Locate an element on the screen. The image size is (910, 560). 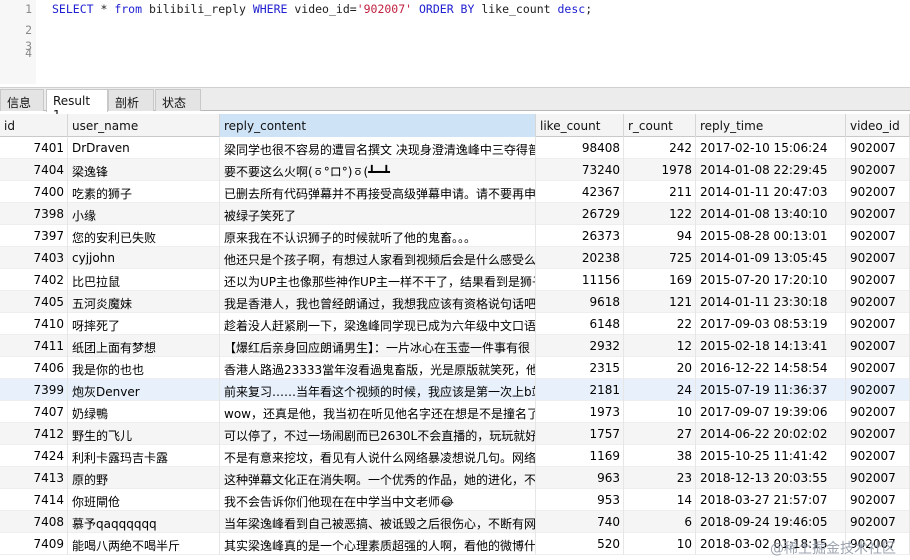
cell-r-count: 23 is located at coordinates (660, 478).